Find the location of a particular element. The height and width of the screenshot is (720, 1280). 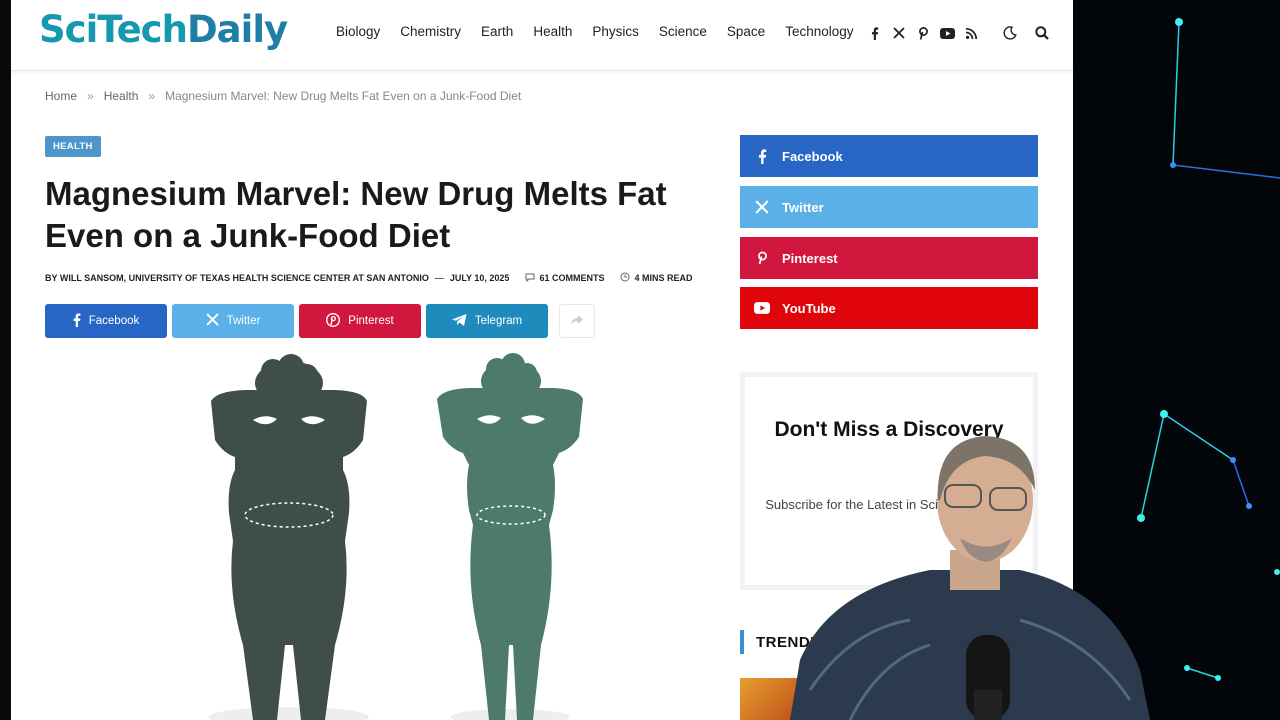

share-arrow-icon is located at coordinates (577, 321).